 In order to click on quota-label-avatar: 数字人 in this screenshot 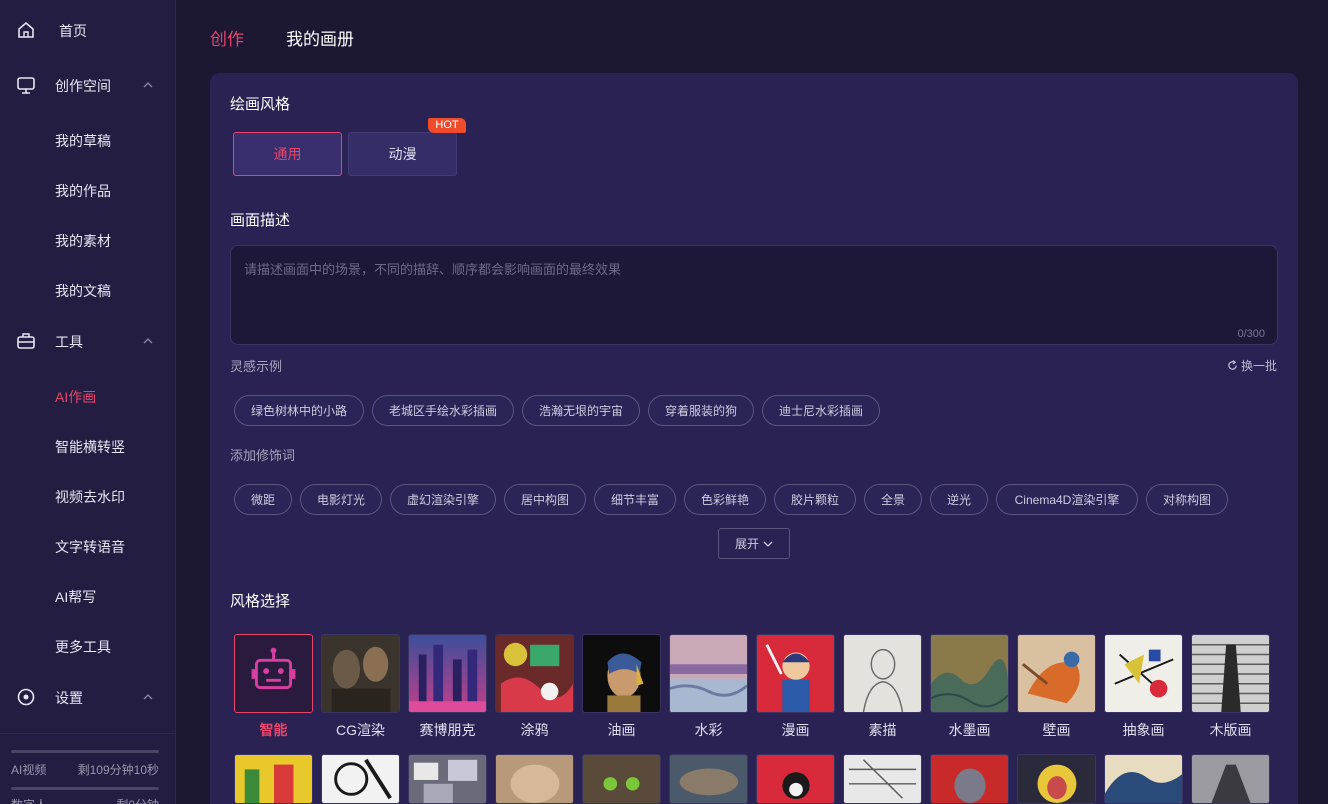, I will do `click(29, 800)`.